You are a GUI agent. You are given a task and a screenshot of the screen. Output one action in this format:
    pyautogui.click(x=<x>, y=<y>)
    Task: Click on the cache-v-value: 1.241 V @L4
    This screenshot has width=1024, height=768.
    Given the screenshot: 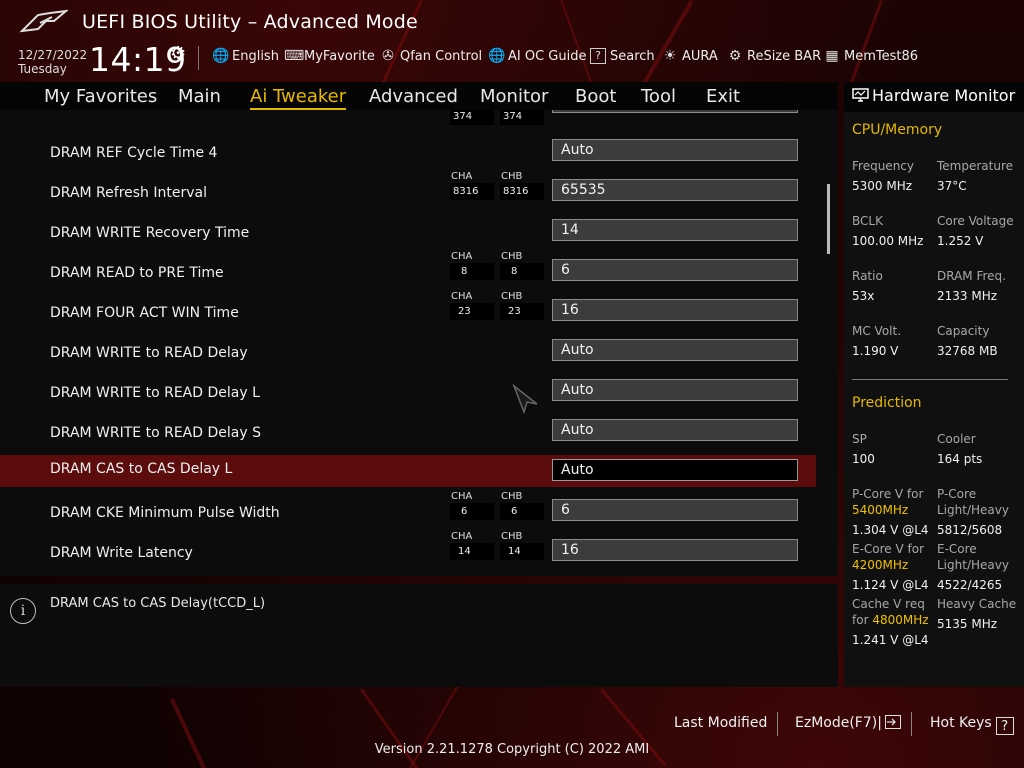 What is the action you would take?
    pyautogui.click(x=890, y=640)
    